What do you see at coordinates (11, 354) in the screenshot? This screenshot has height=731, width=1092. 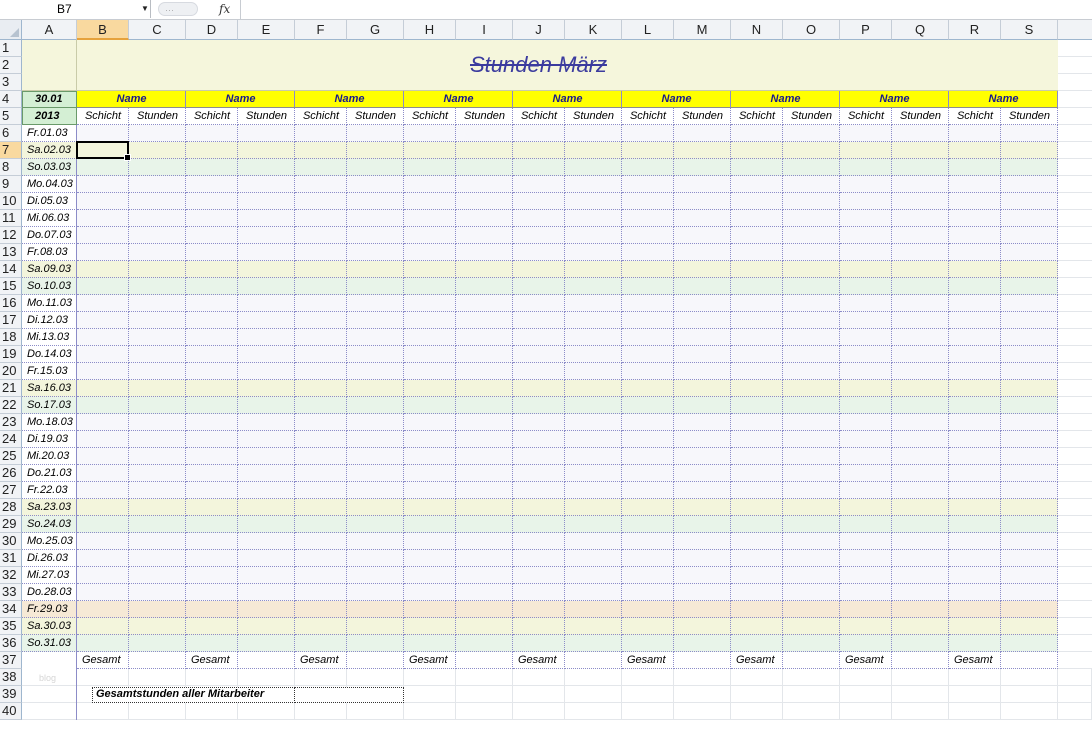 I see `row-header-19: 19` at bounding box center [11, 354].